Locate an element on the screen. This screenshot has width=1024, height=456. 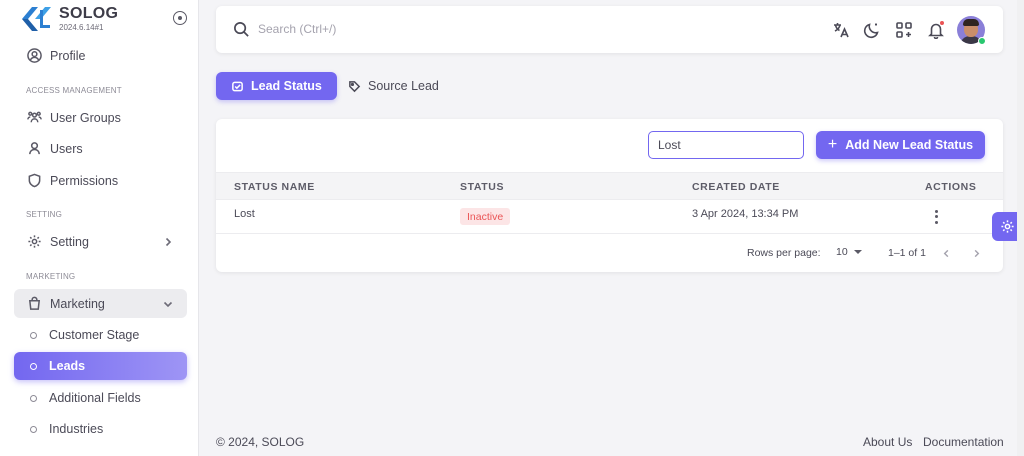
sidebar-item-additional-fields: Additional Fields is located at coordinates (100, 398).